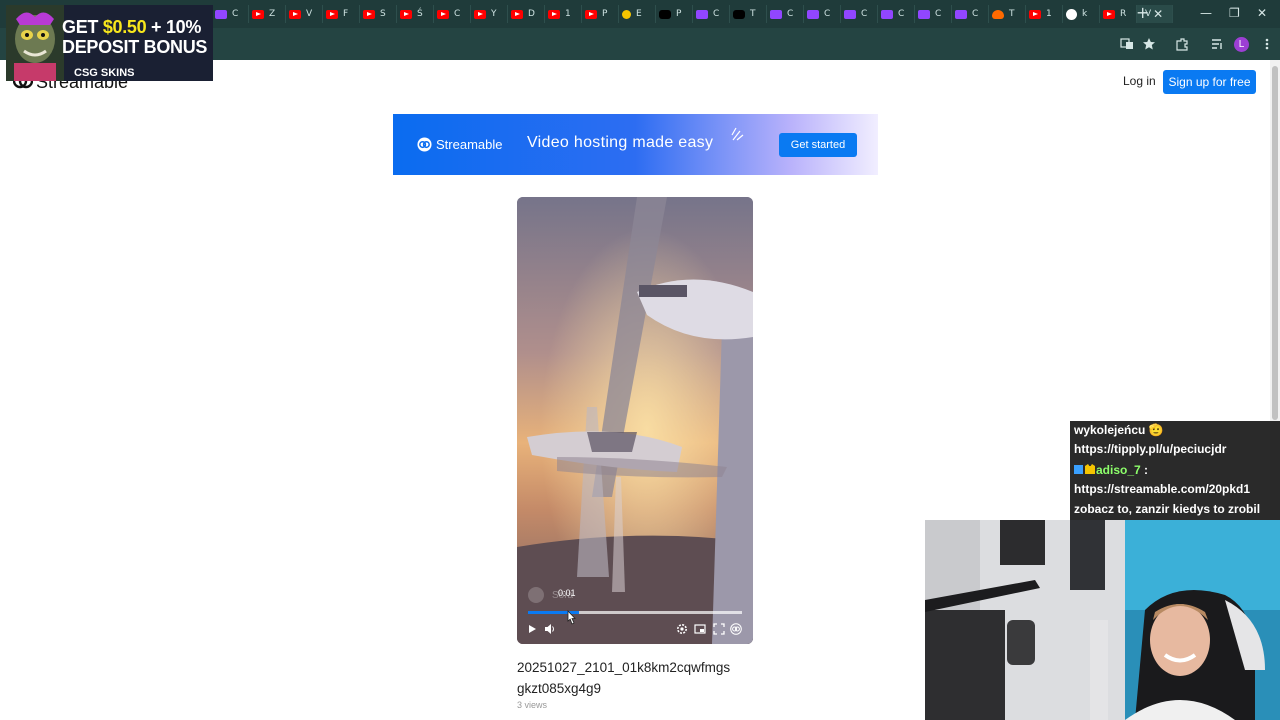 This screenshot has height=720, width=1280. Describe the element at coordinates (1118, 470) in the screenshot. I see `chat-username: adiso_7` at that location.